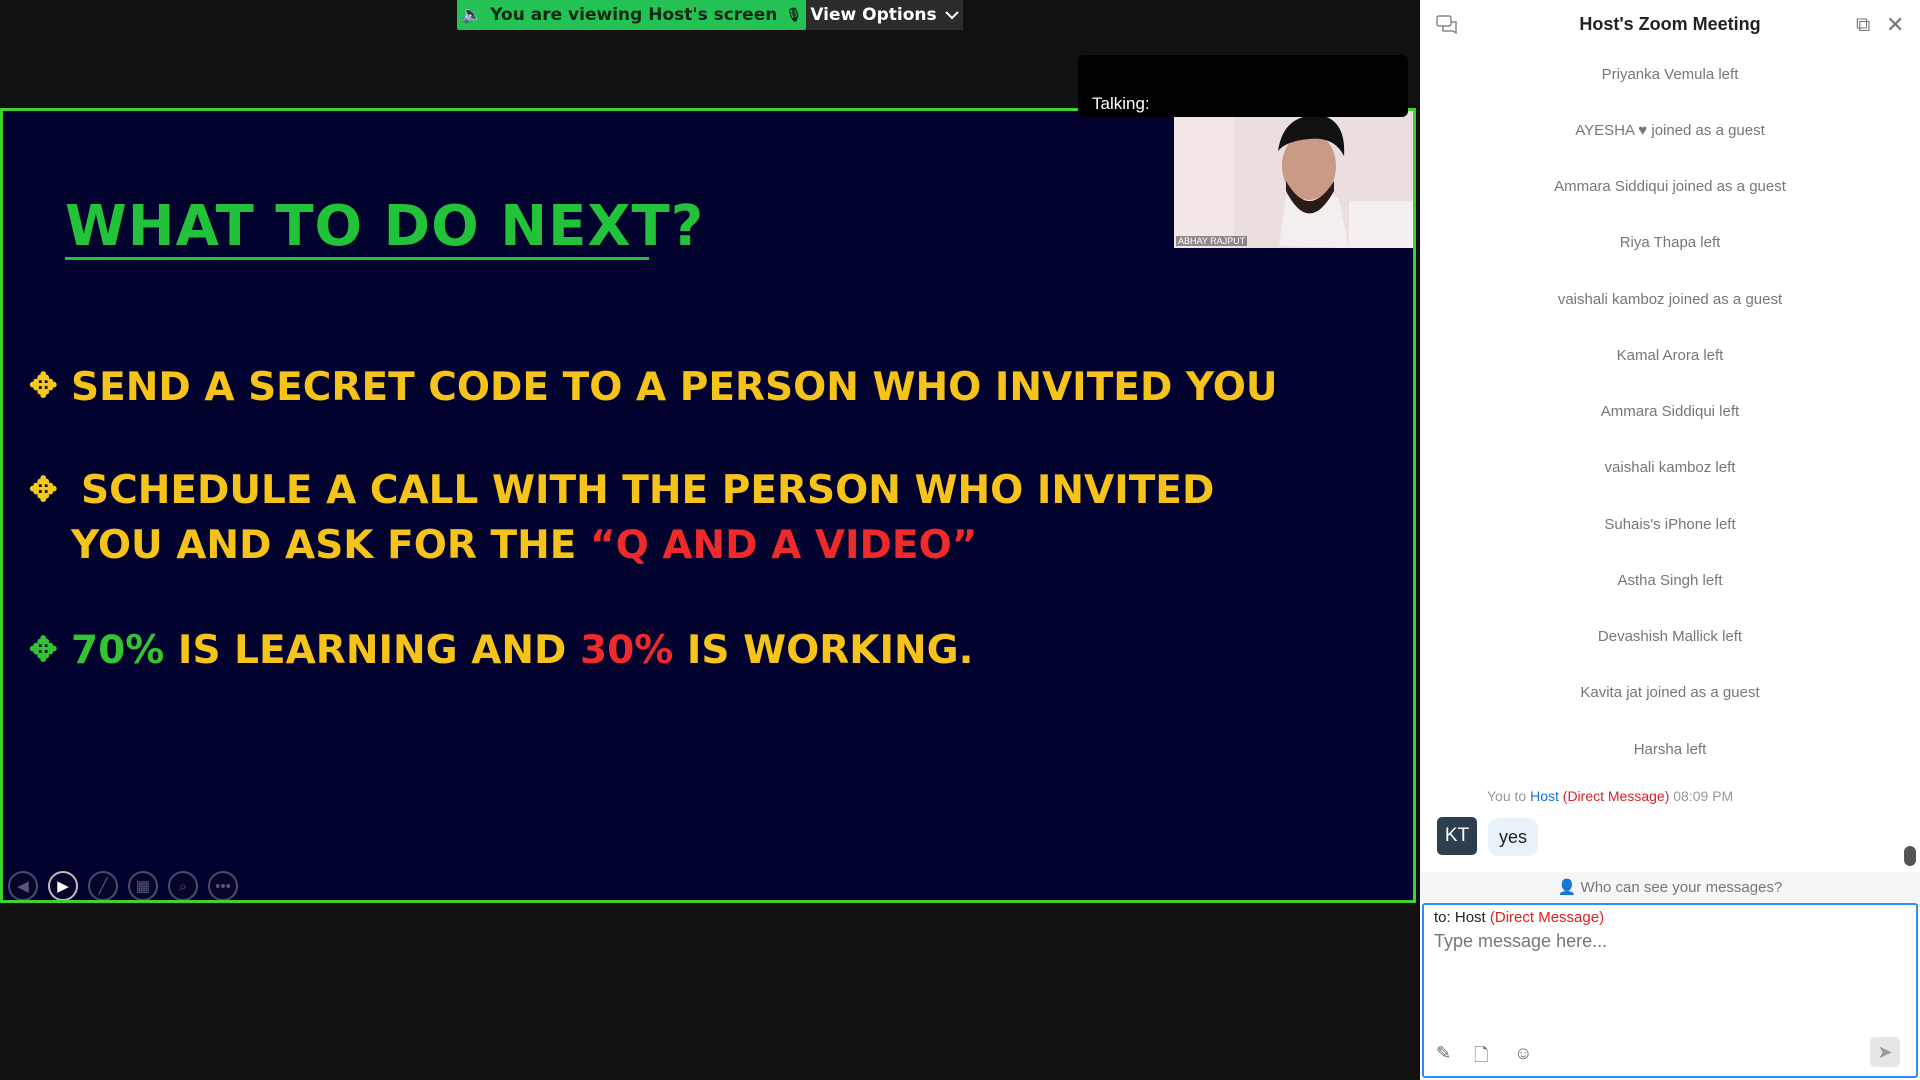 The height and width of the screenshot is (1080, 1920). What do you see at coordinates (1670, 299) in the screenshot?
I see `system-message: vaishali kamboz joined as a guest` at bounding box center [1670, 299].